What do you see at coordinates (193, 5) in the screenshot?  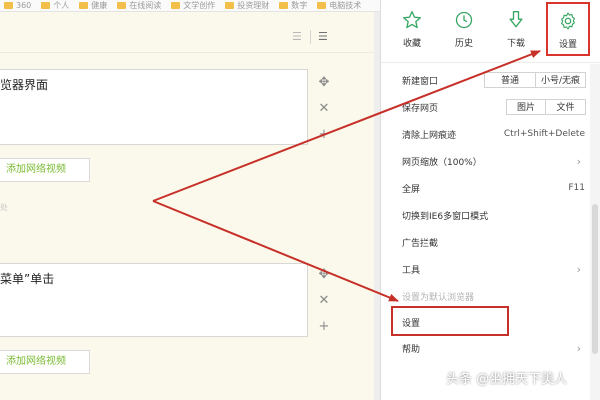 I see `bookmark-literature: 文学创作` at bounding box center [193, 5].